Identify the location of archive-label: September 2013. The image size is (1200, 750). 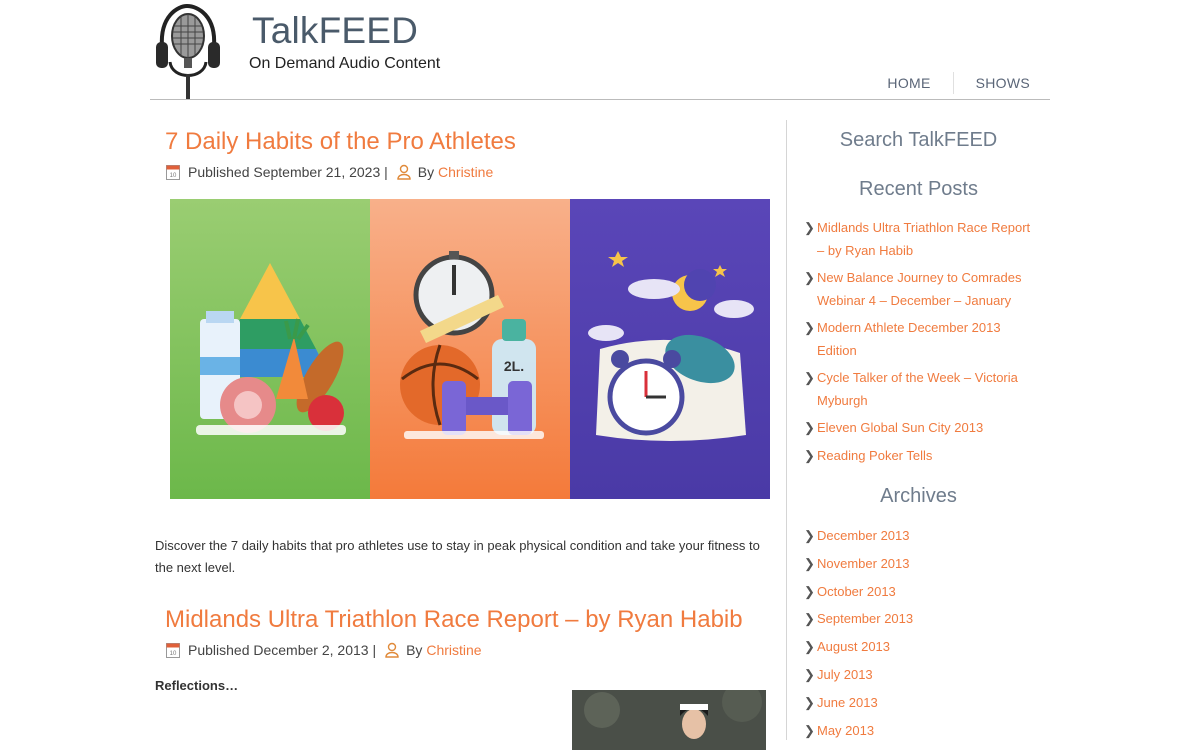
(865, 618).